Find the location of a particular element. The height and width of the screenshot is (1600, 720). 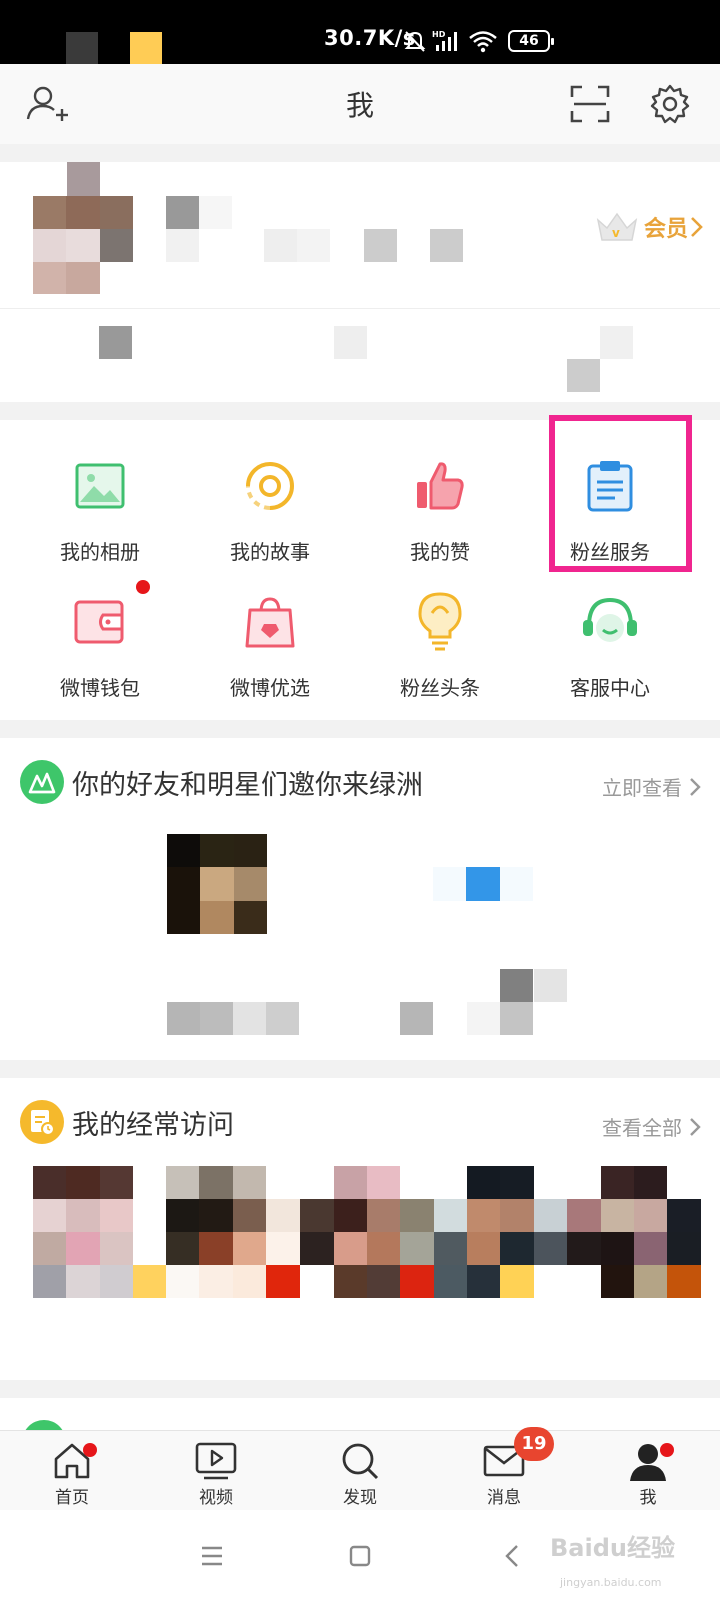

thumbs-up-icon is located at coordinates (440, 486).